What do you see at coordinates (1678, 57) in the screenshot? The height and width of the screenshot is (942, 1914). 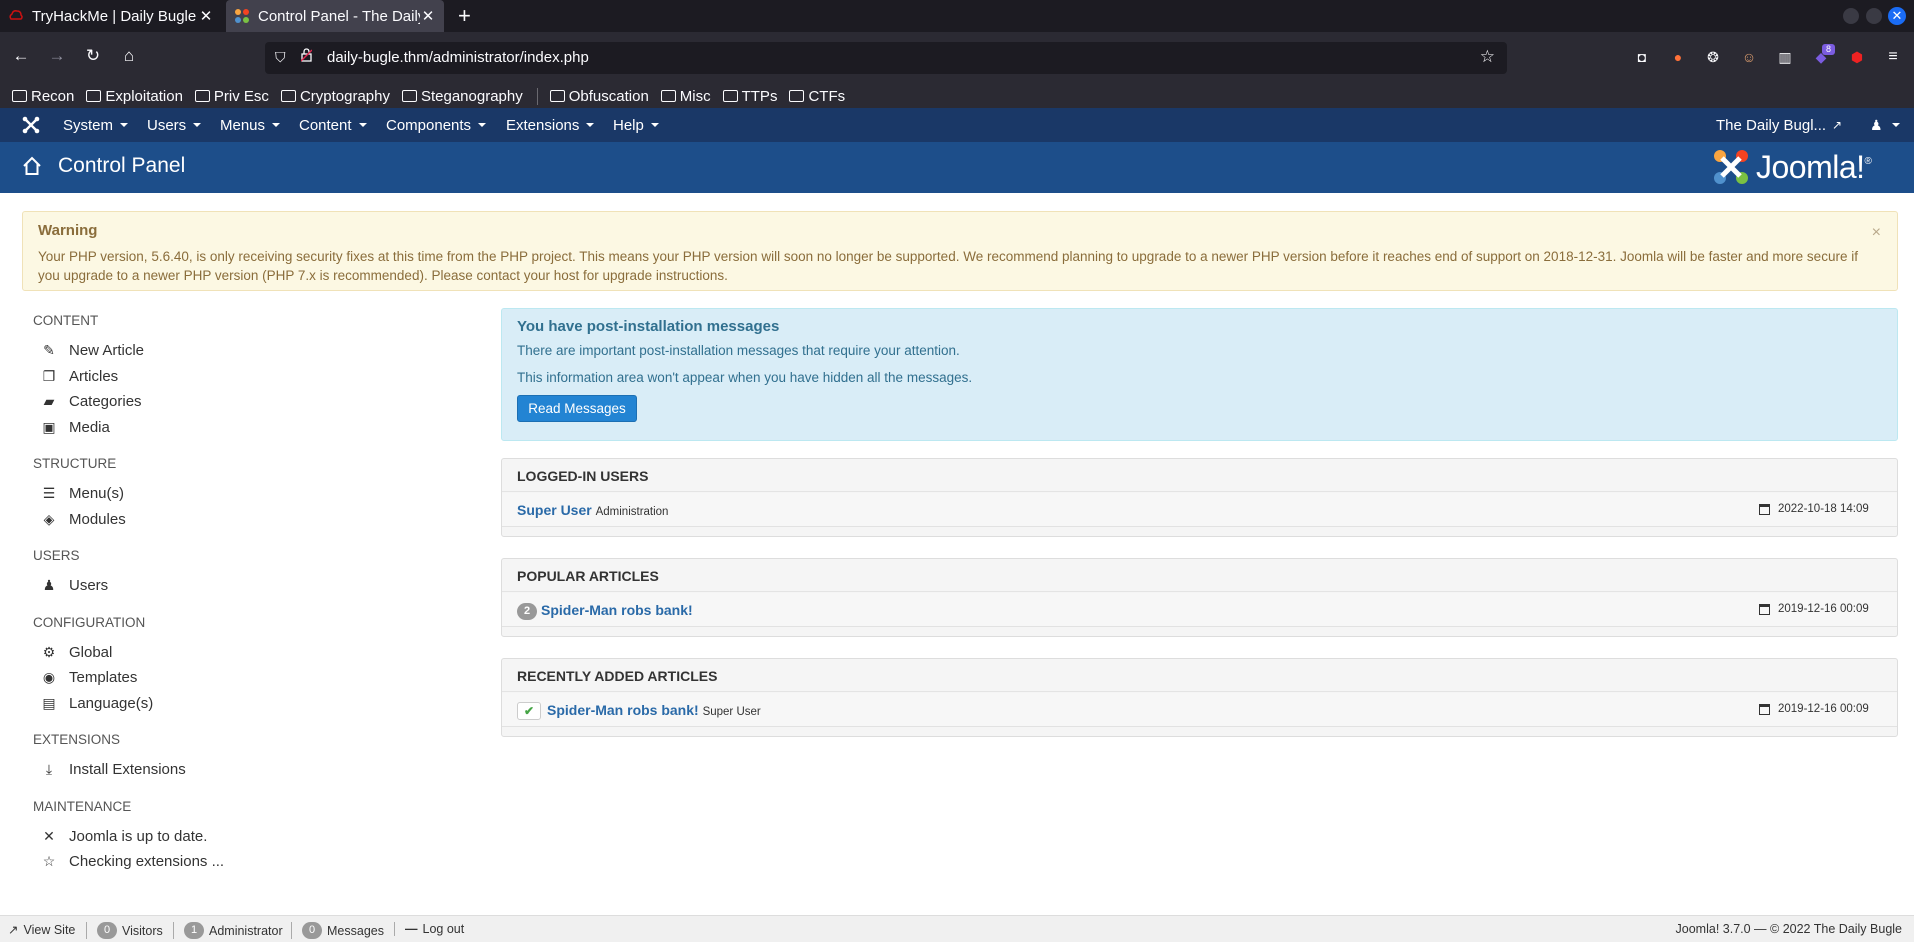 I see `firefox-extension-icon: ●` at bounding box center [1678, 57].